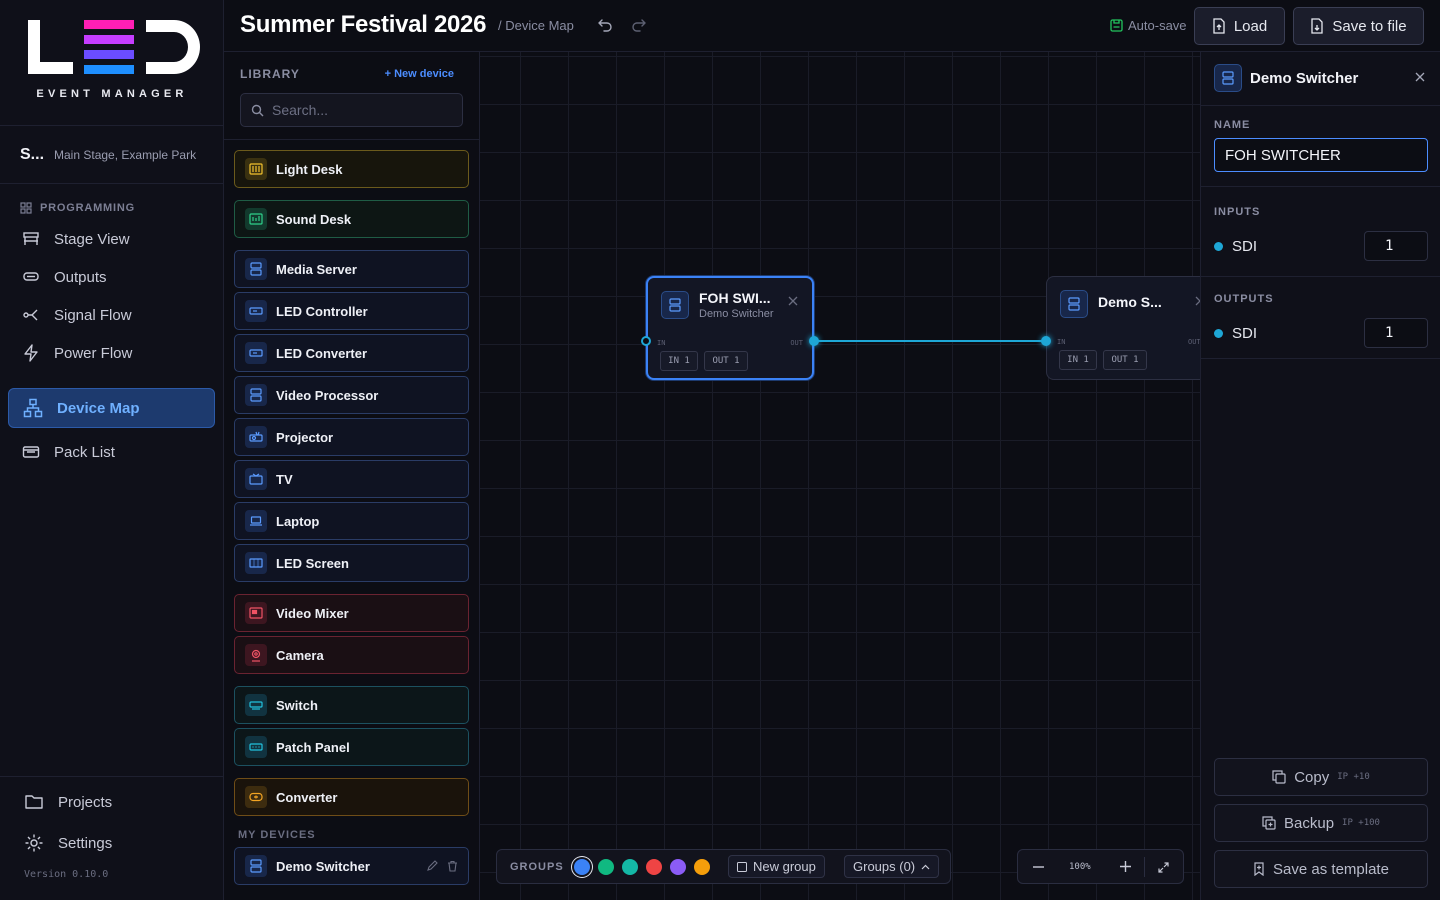 The image size is (1440, 900). I want to click on redo-icon, so click(639, 25).